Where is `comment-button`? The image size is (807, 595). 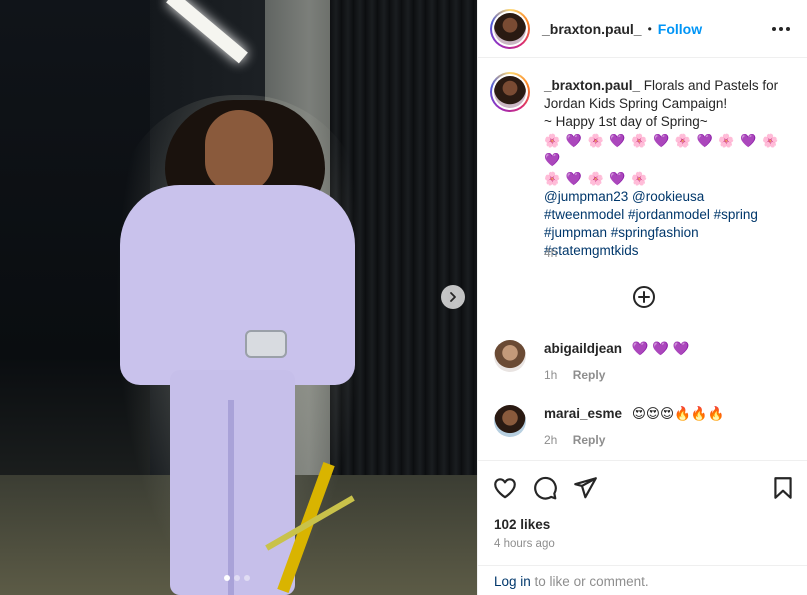 comment-button is located at coordinates (545, 488).